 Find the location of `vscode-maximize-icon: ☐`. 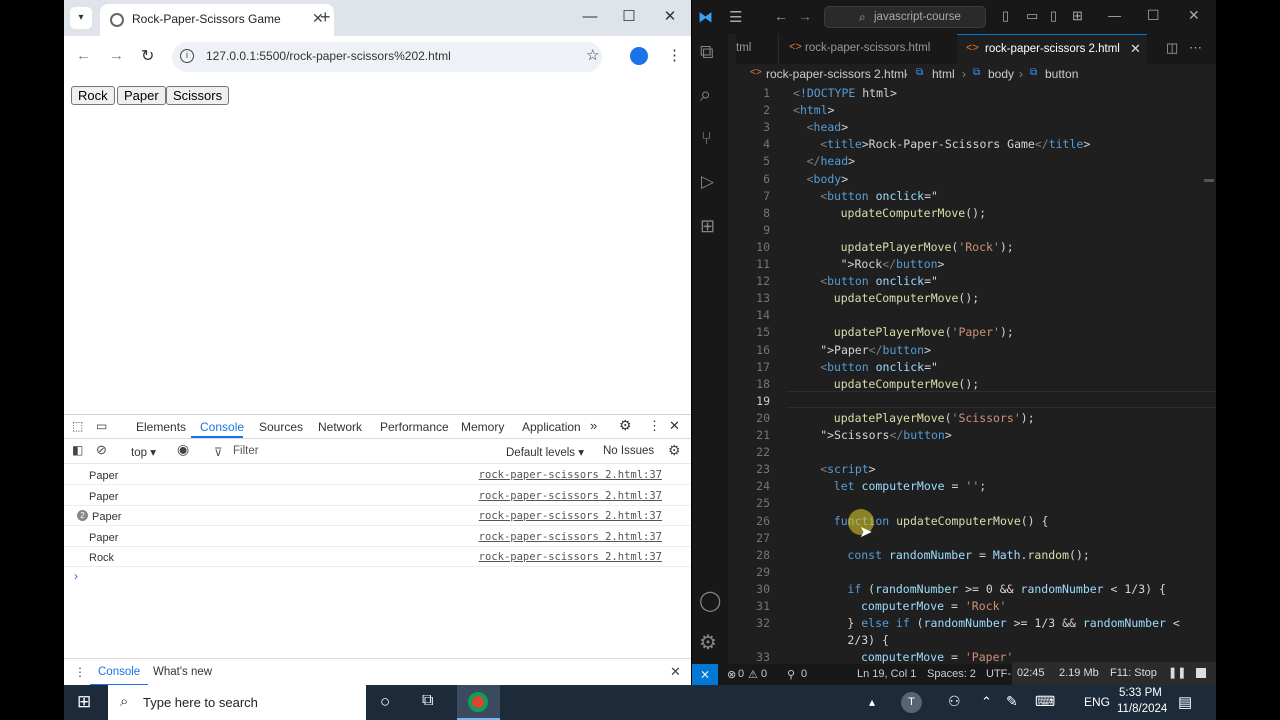

vscode-maximize-icon: ☐ is located at coordinates (1153, 15).